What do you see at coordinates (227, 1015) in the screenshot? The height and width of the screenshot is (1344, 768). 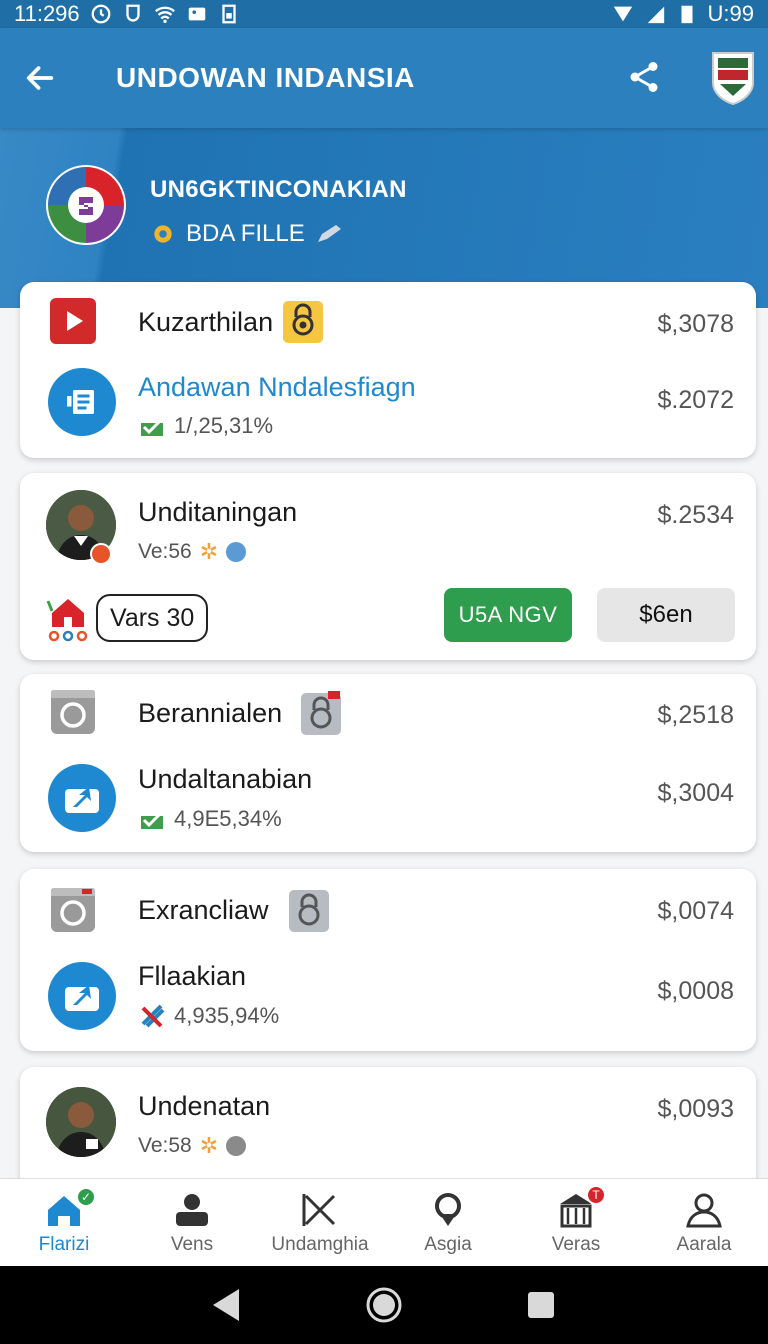 I see `card-4-row-2-meta-text: 4,935,94%` at bounding box center [227, 1015].